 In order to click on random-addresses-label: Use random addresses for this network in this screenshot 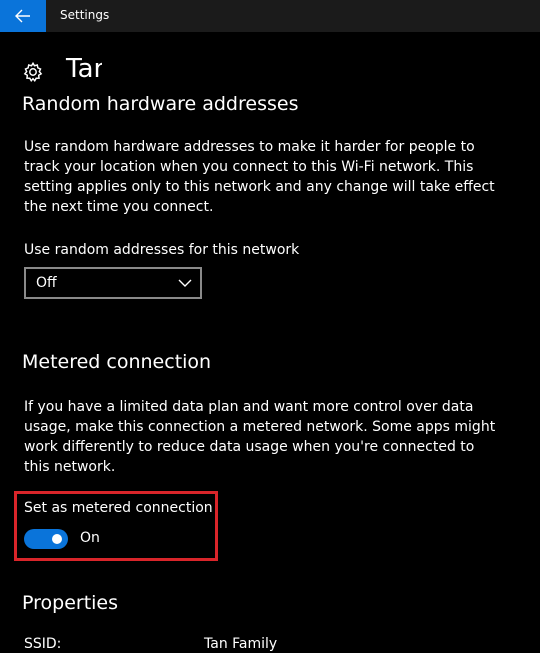, I will do `click(162, 250)`.